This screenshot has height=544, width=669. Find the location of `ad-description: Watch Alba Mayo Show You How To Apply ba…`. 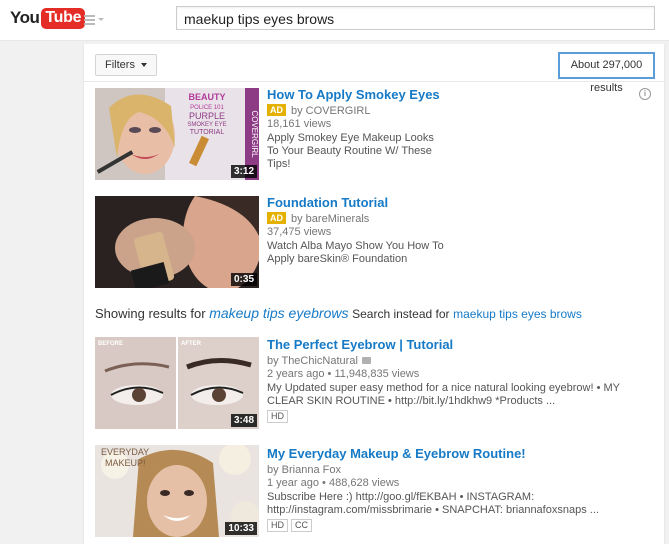

ad-description: Watch Alba Mayo Show You How To Apply ba… is located at coordinates (355, 252).